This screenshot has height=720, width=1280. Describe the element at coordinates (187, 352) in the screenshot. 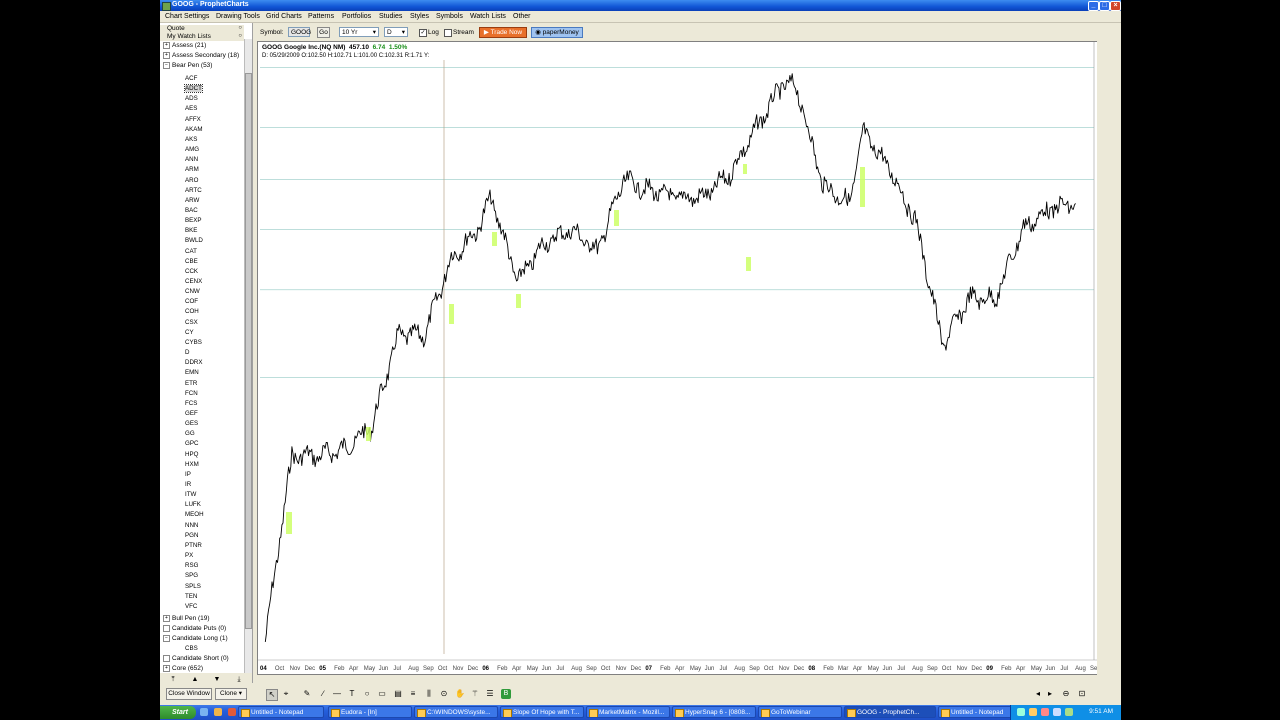

I see `watchlist-symbol: D` at that location.